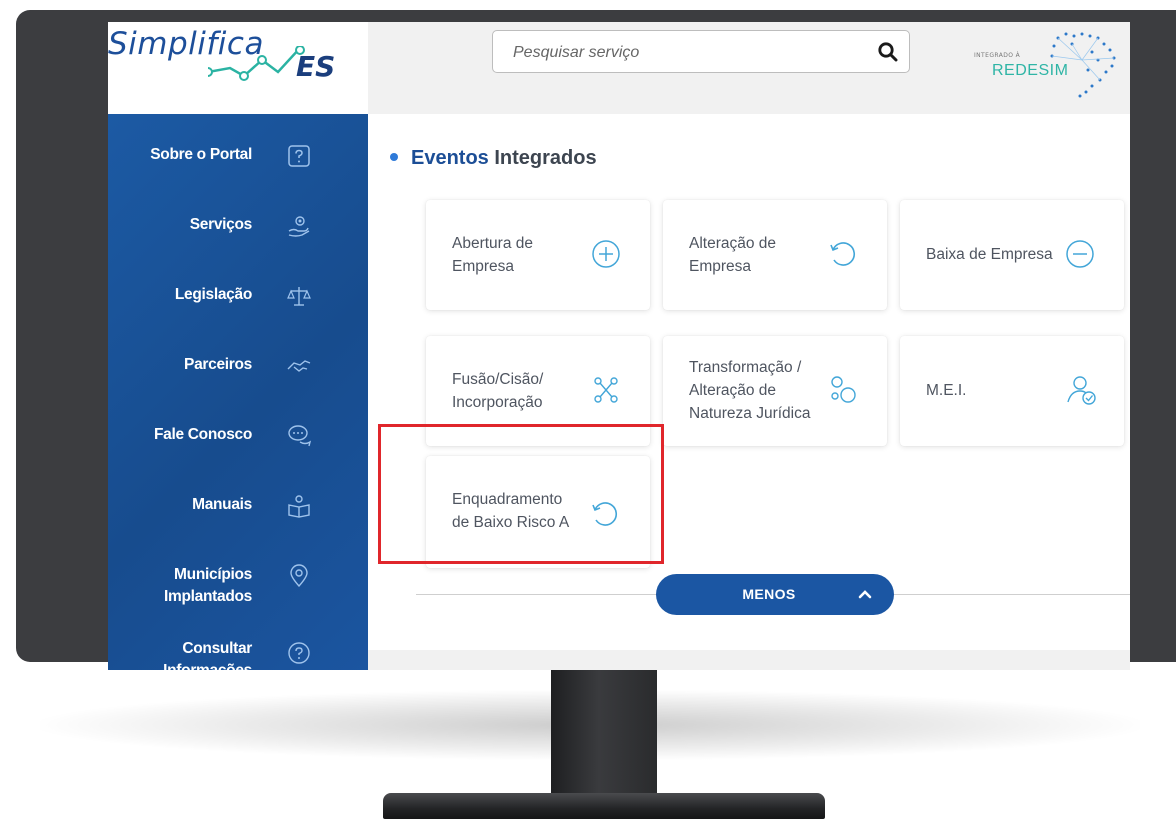 This screenshot has width=1176, height=819. I want to click on card-label: Alteração de Empresa, so click(733, 255).